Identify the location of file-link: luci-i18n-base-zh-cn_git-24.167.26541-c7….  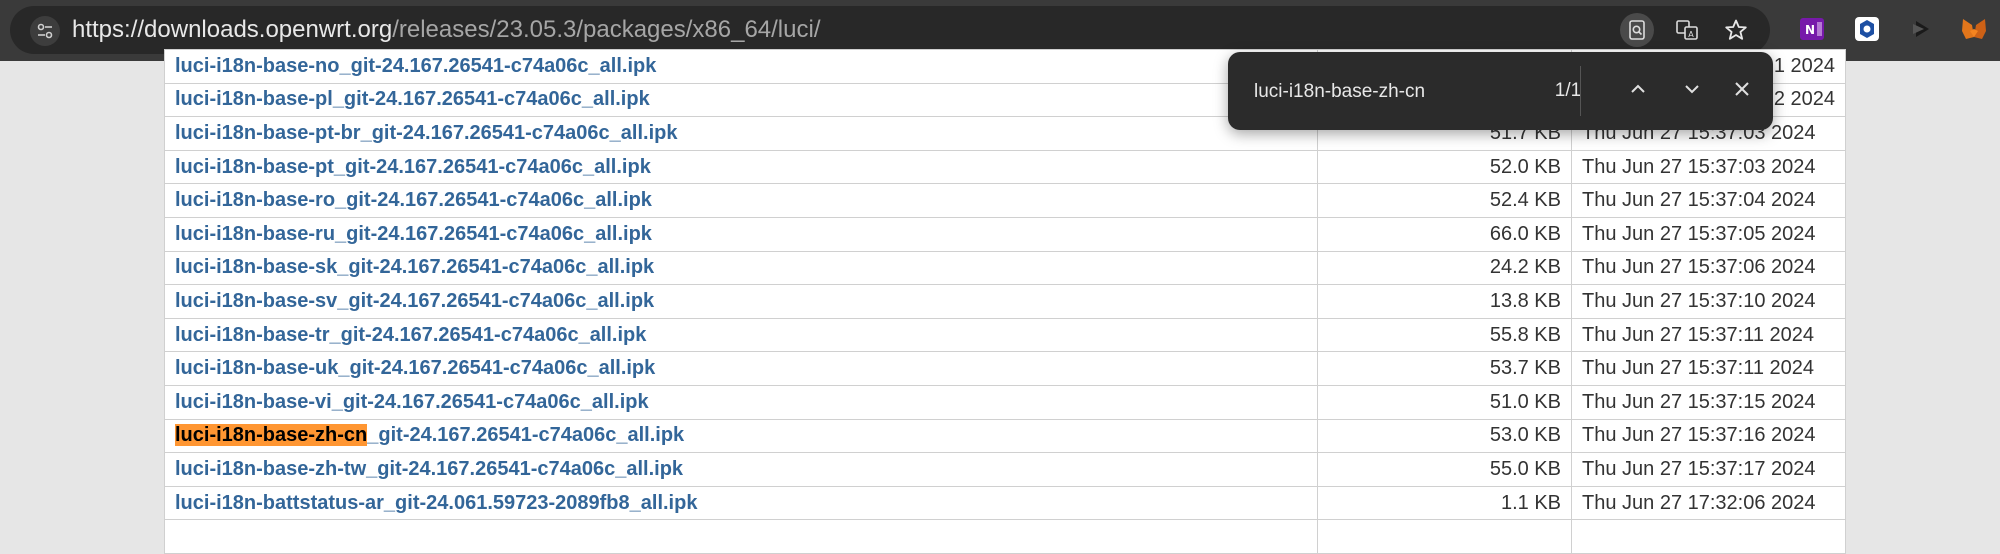
(429, 435).